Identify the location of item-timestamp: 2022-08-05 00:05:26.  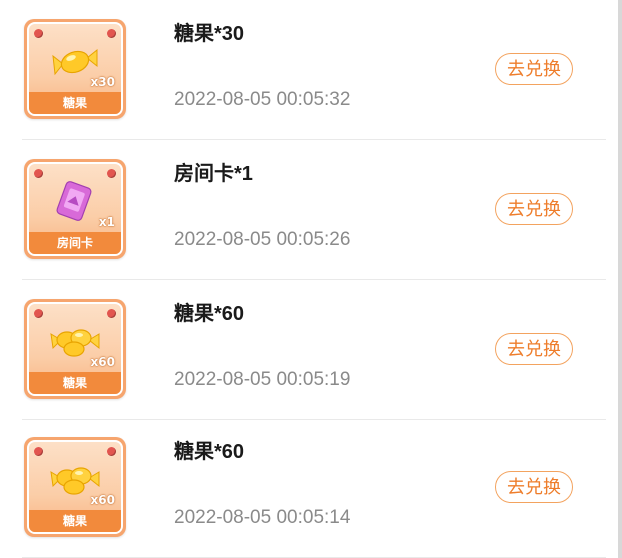
(262, 239).